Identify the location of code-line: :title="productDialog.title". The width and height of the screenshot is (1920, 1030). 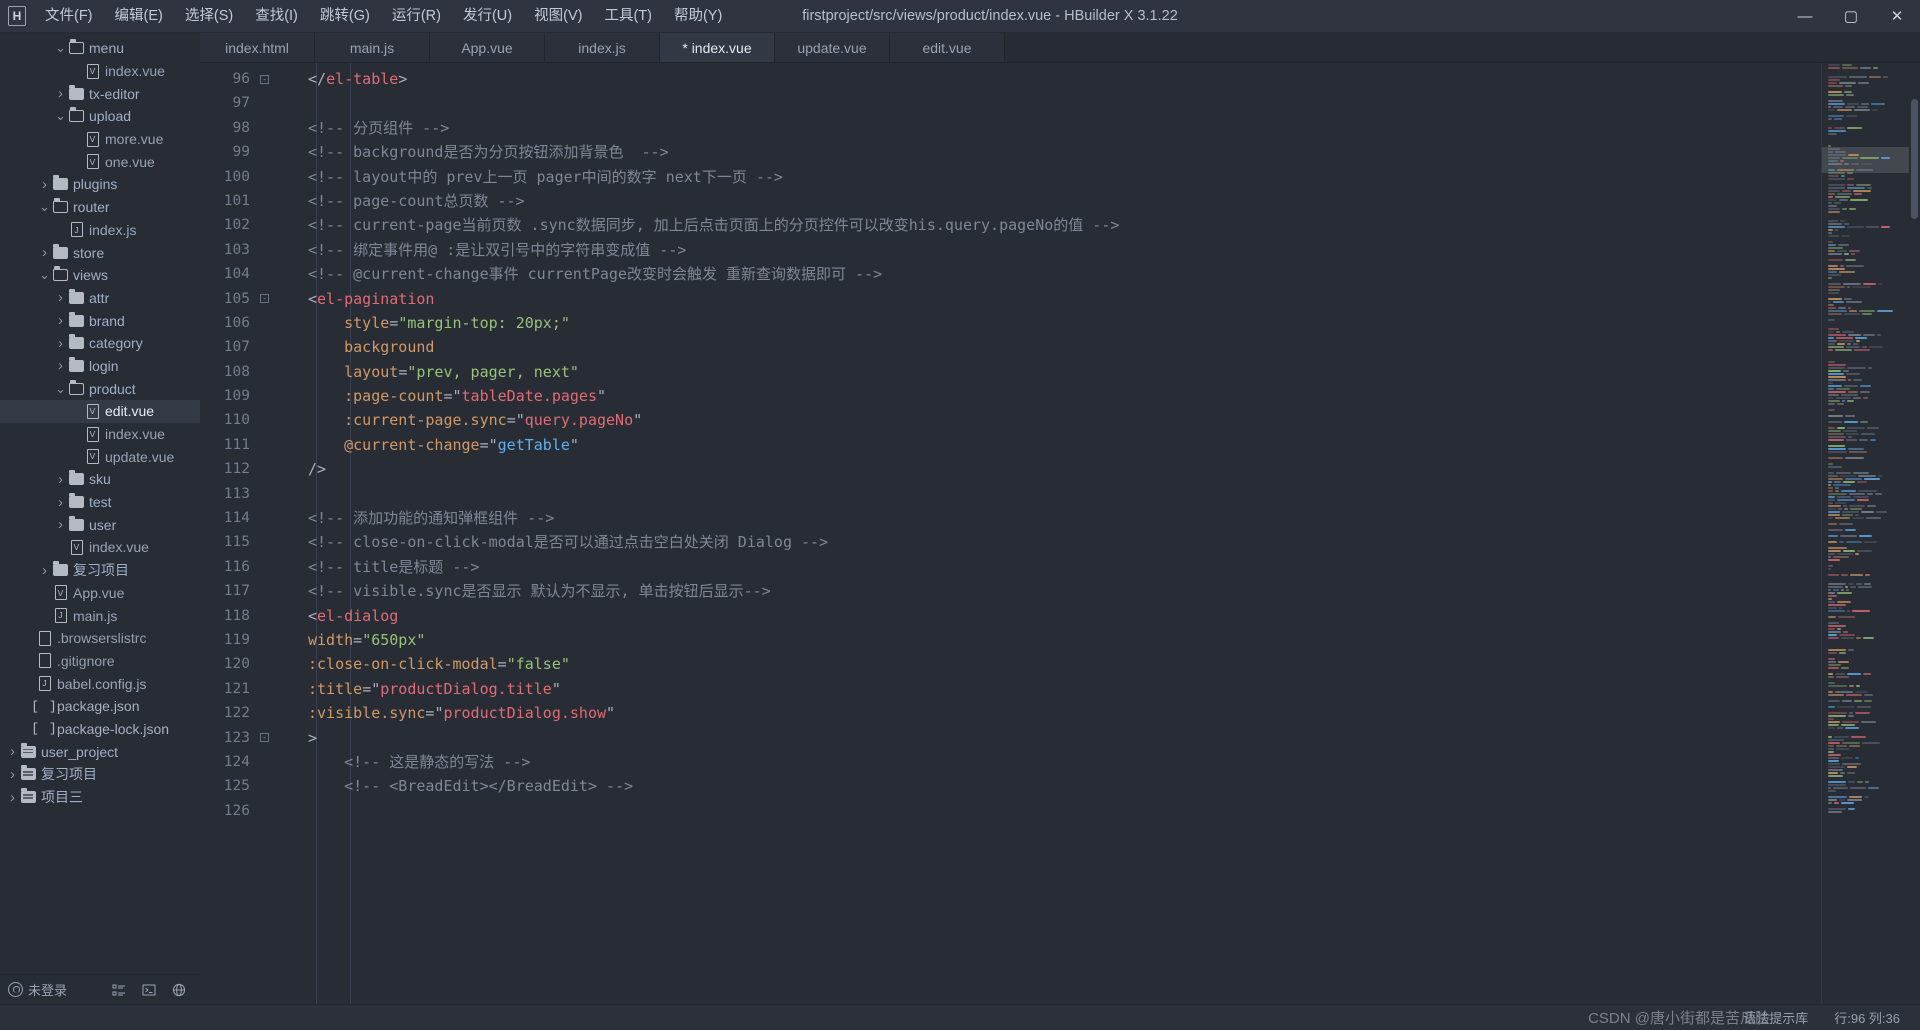
(1047, 689).